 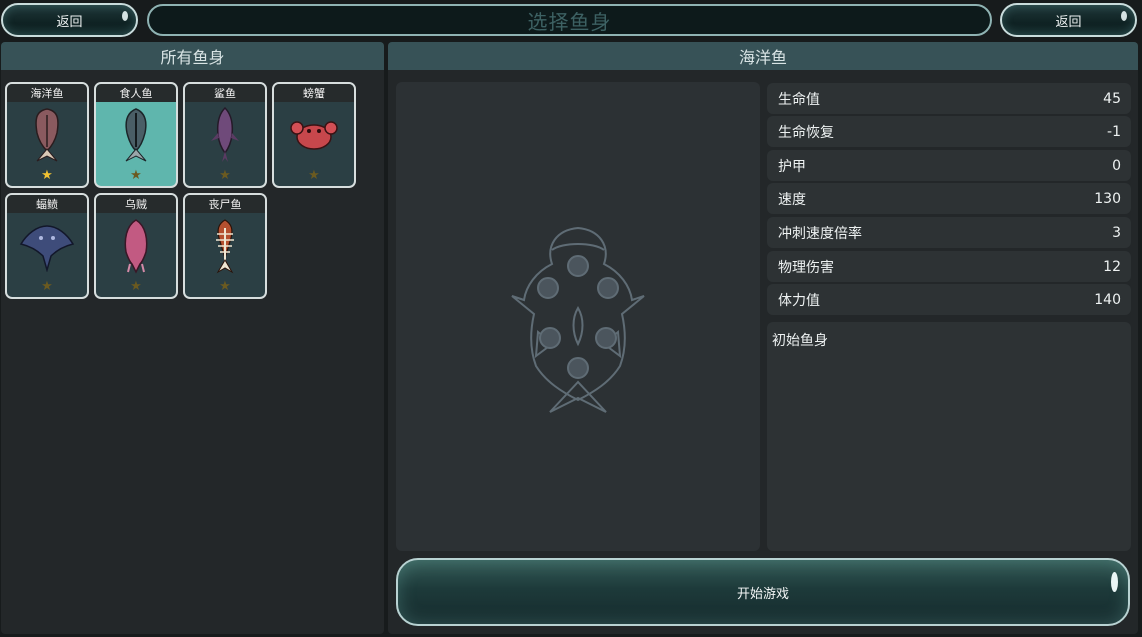 I want to click on stat-row-health: 生命值 45, so click(x=949, y=98).